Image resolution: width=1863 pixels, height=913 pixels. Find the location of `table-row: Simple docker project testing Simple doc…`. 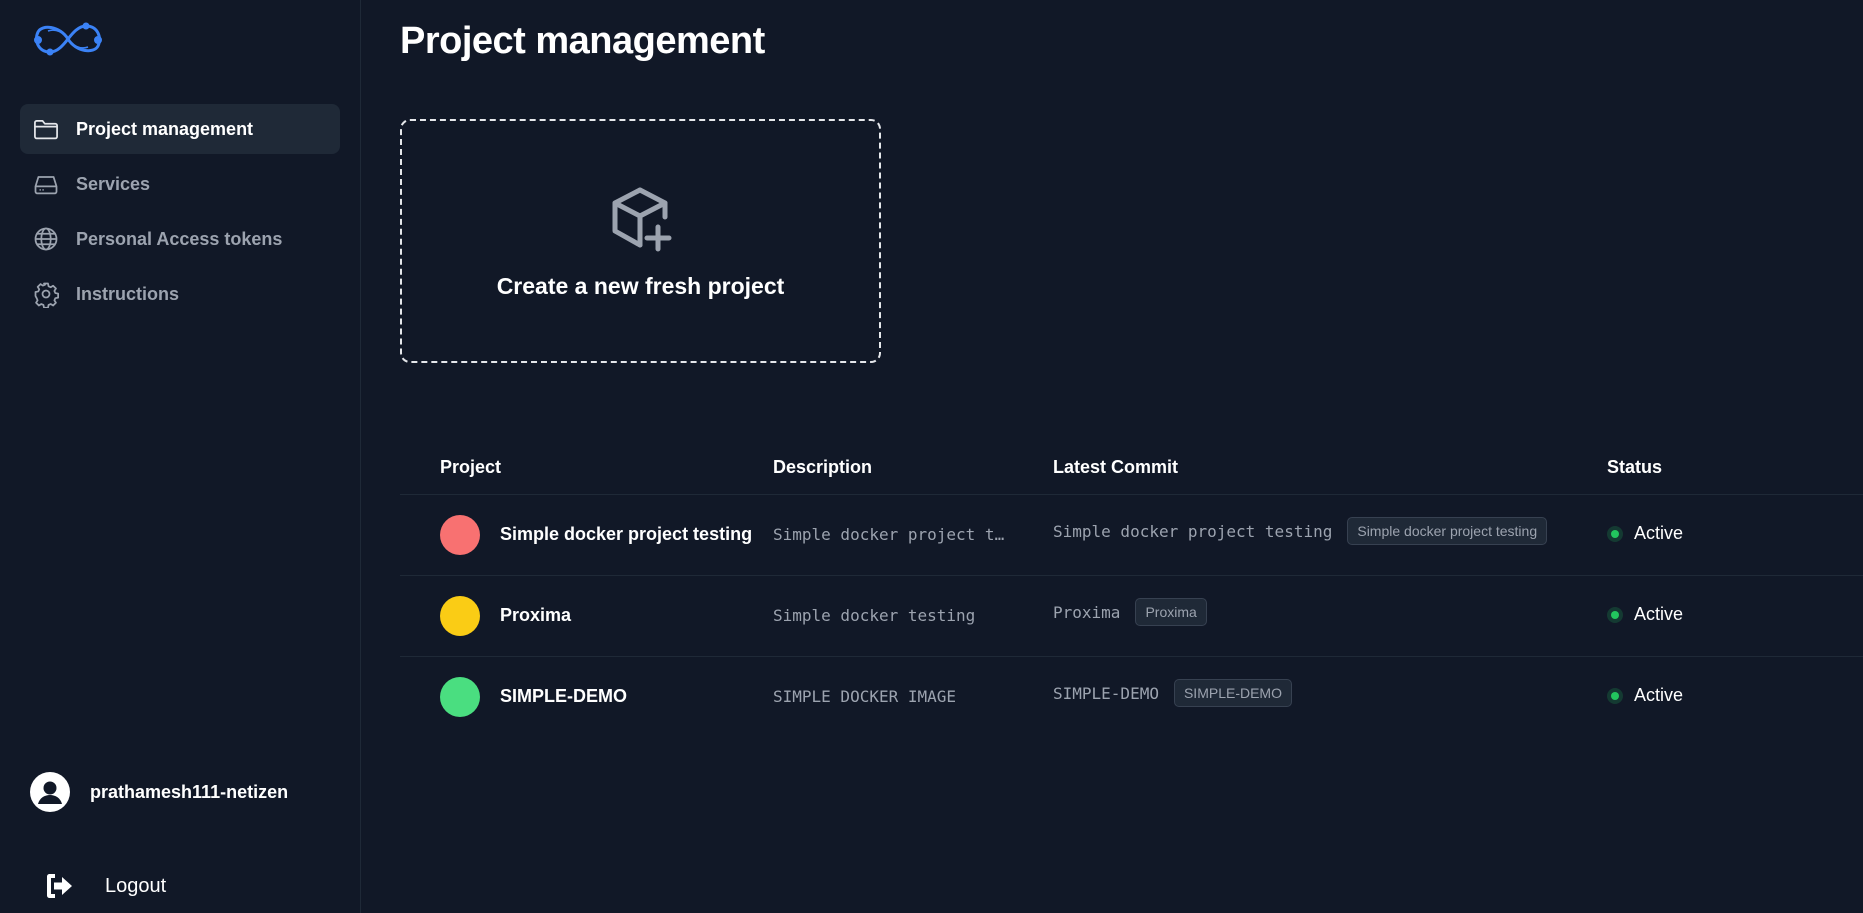

table-row: Simple docker project testing Simple doc… is located at coordinates (1131, 535).